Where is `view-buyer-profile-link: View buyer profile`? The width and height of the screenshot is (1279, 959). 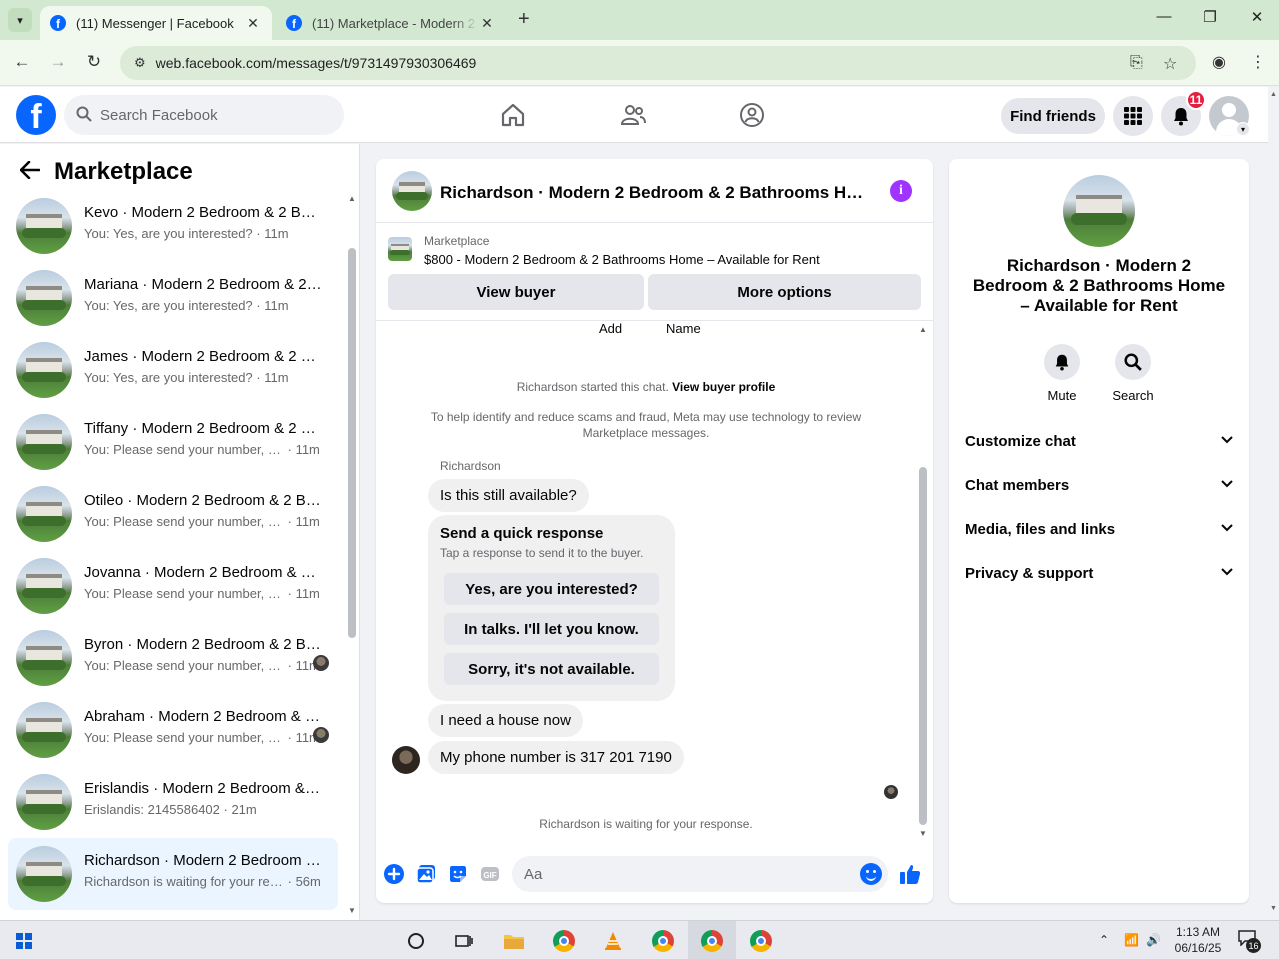 view-buyer-profile-link: View buyer profile is located at coordinates (723, 387).